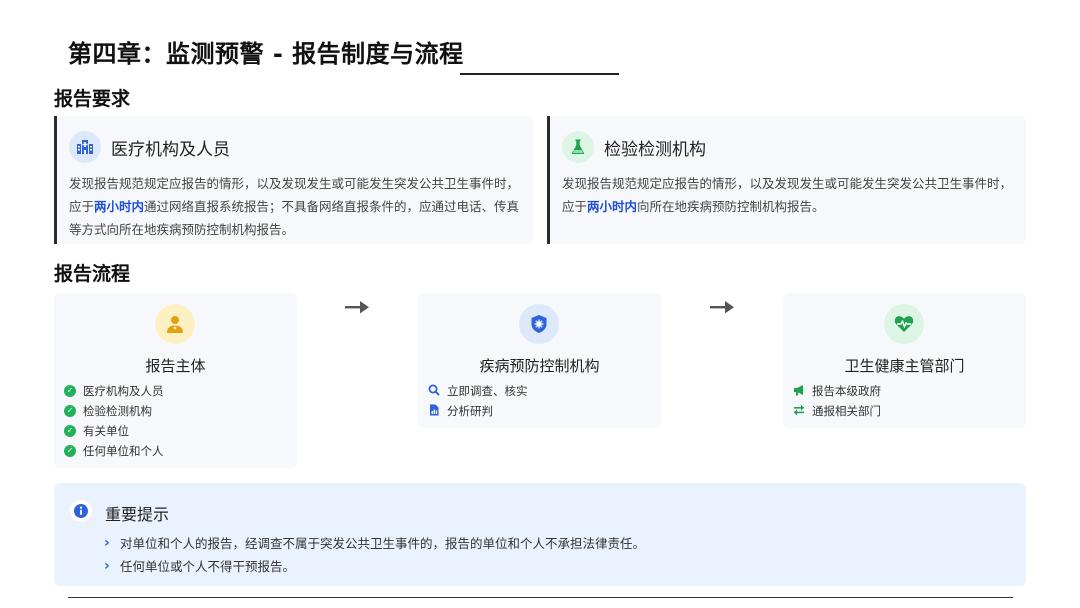 Image resolution: width=1080 pixels, height=608 pixels. Describe the element at coordinates (478, 411) in the screenshot. I see `list-item: 分析研判` at that location.